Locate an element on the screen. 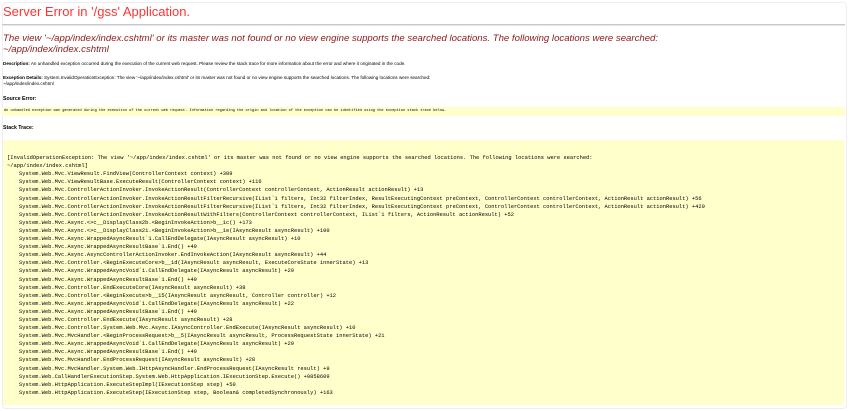  source-error-label: Source Error: is located at coordinates (20, 99).